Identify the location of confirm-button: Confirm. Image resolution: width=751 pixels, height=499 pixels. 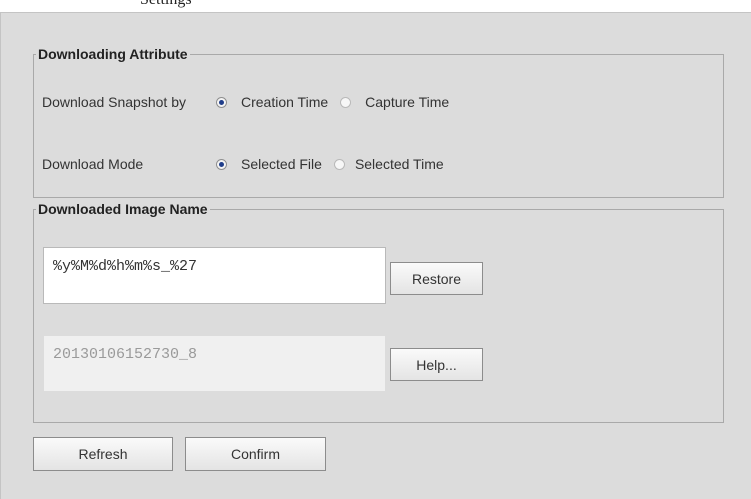
(255, 454).